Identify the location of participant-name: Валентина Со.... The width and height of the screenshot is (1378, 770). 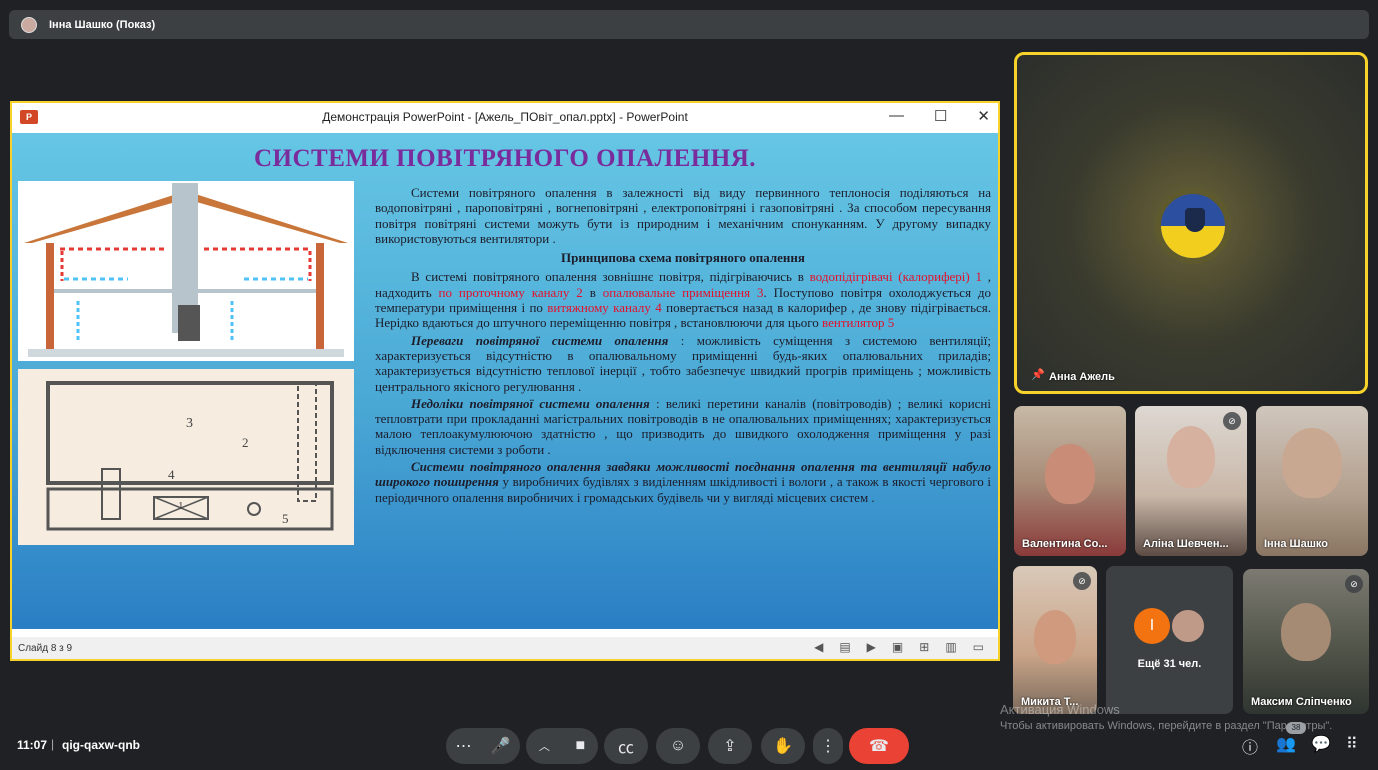
(1065, 544).